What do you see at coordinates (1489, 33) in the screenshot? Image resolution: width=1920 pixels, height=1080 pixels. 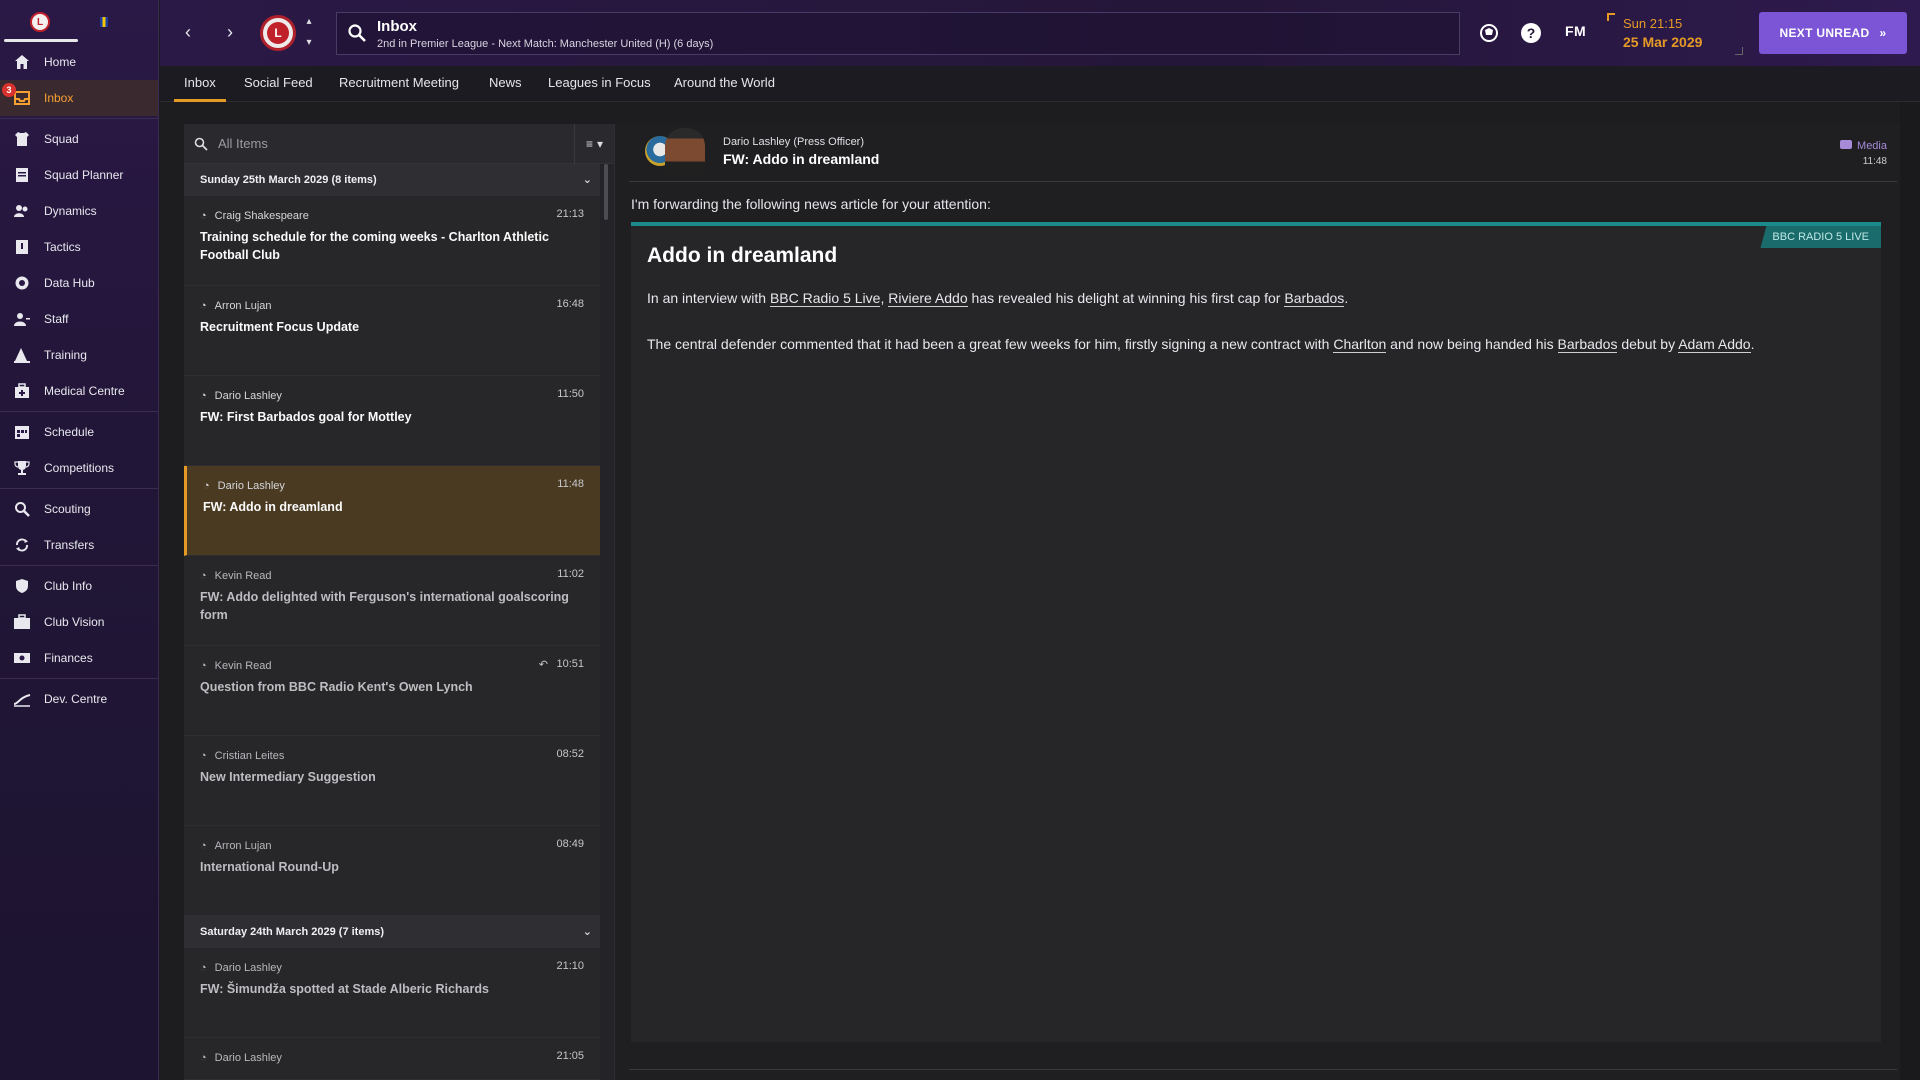 I see `world-football-icon` at bounding box center [1489, 33].